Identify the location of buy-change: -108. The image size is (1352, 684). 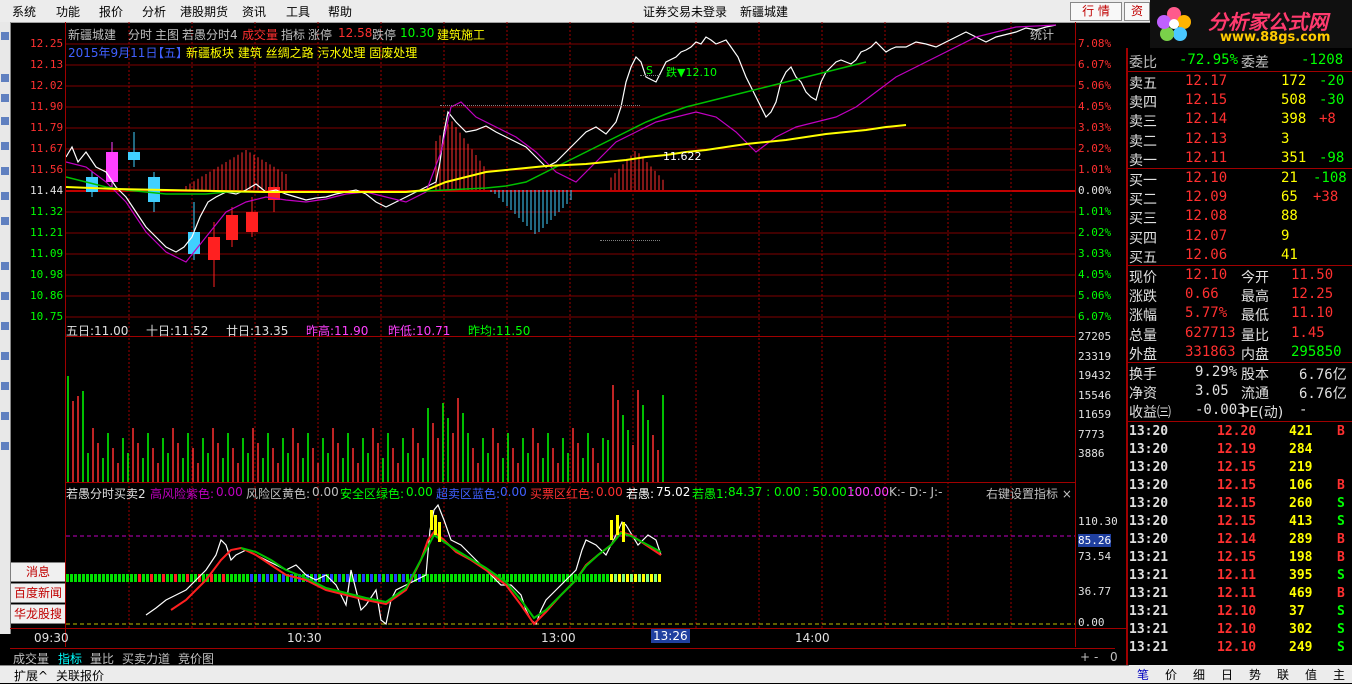
(1330, 178).